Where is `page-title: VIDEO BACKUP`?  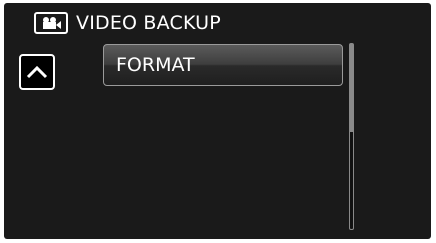
page-title: VIDEO BACKUP is located at coordinates (148, 23).